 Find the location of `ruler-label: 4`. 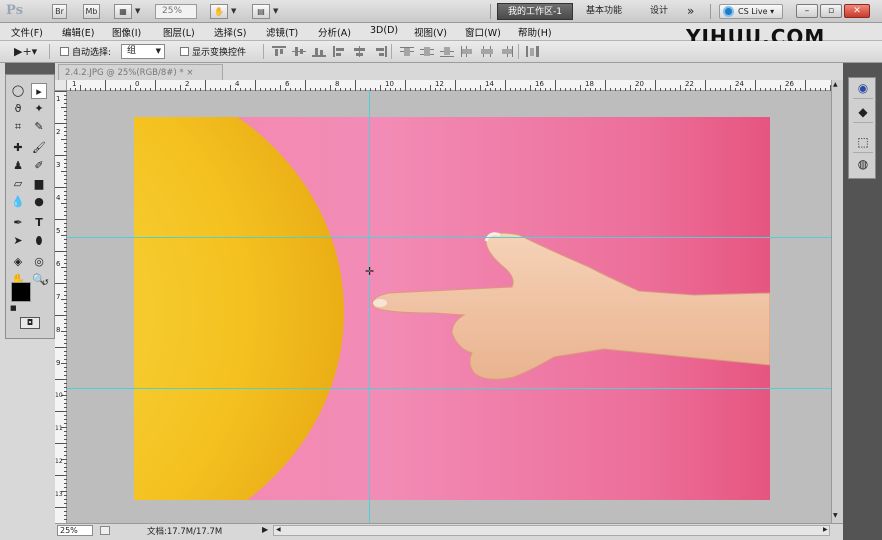

ruler-label: 4 is located at coordinates (58, 198).